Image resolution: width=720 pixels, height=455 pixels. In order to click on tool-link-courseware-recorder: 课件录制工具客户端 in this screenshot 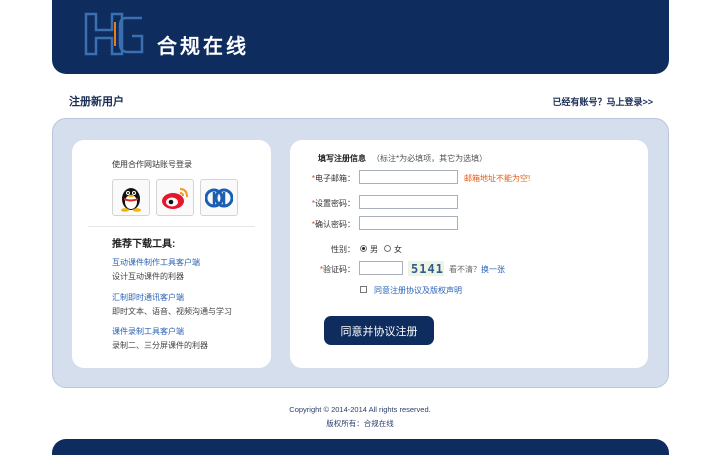, I will do `click(148, 331)`.